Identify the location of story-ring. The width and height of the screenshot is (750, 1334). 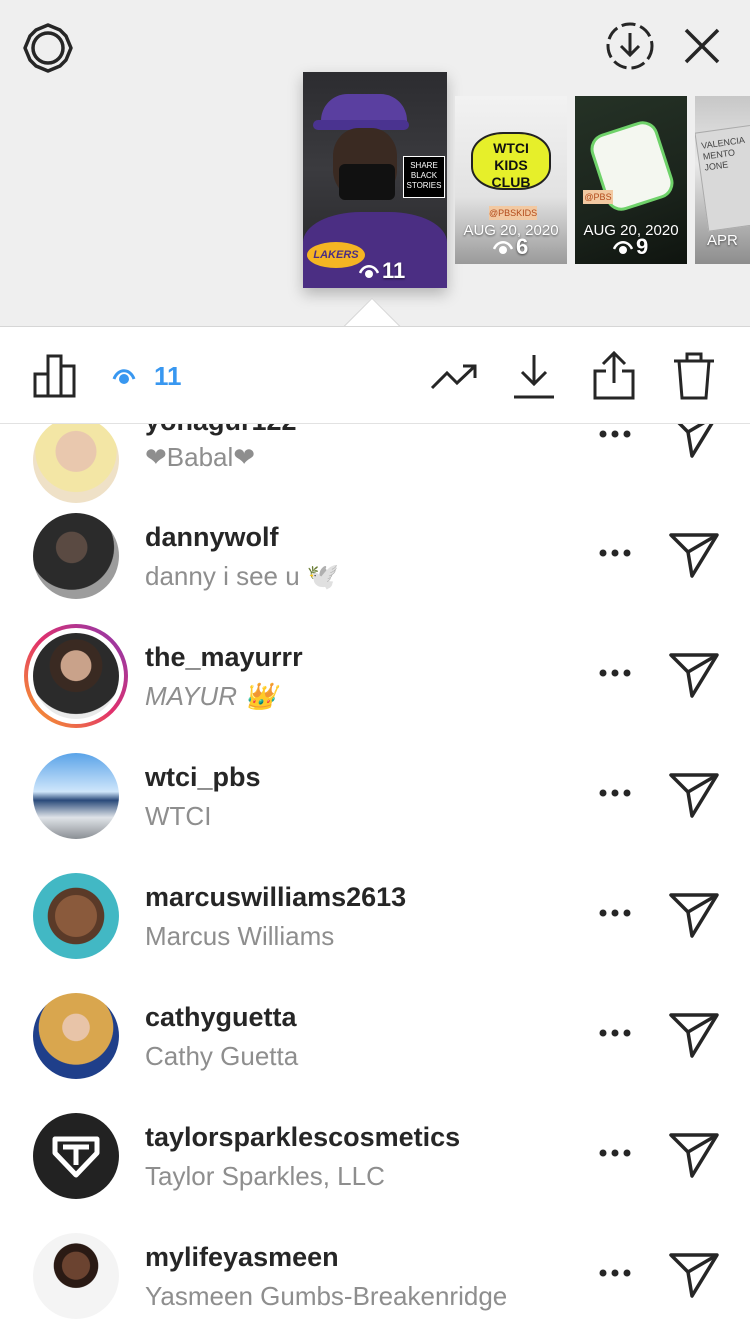
(76, 676).